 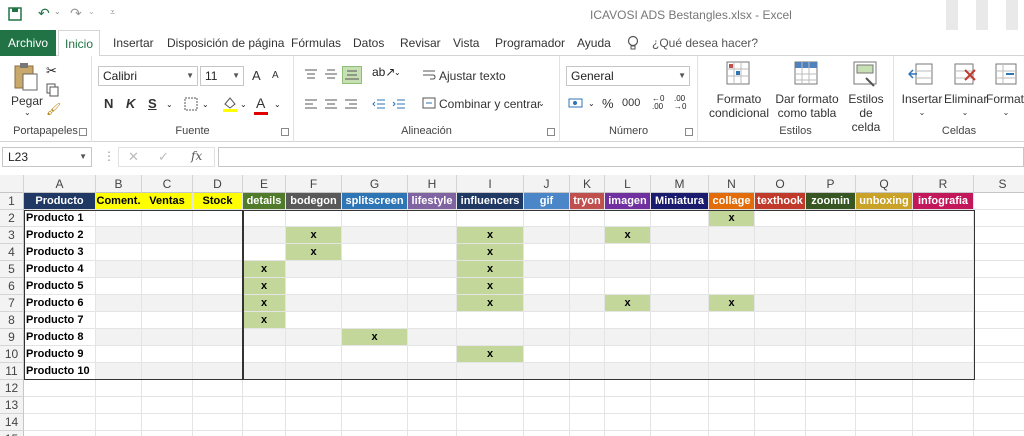 I want to click on customize-toolbar-icon: ⩡, so click(x=112, y=12).